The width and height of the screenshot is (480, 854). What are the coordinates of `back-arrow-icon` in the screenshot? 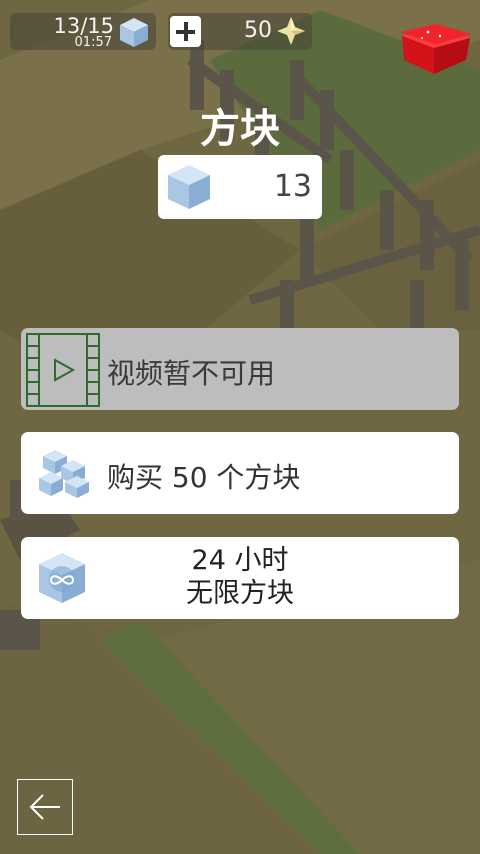 It's located at (44, 807).